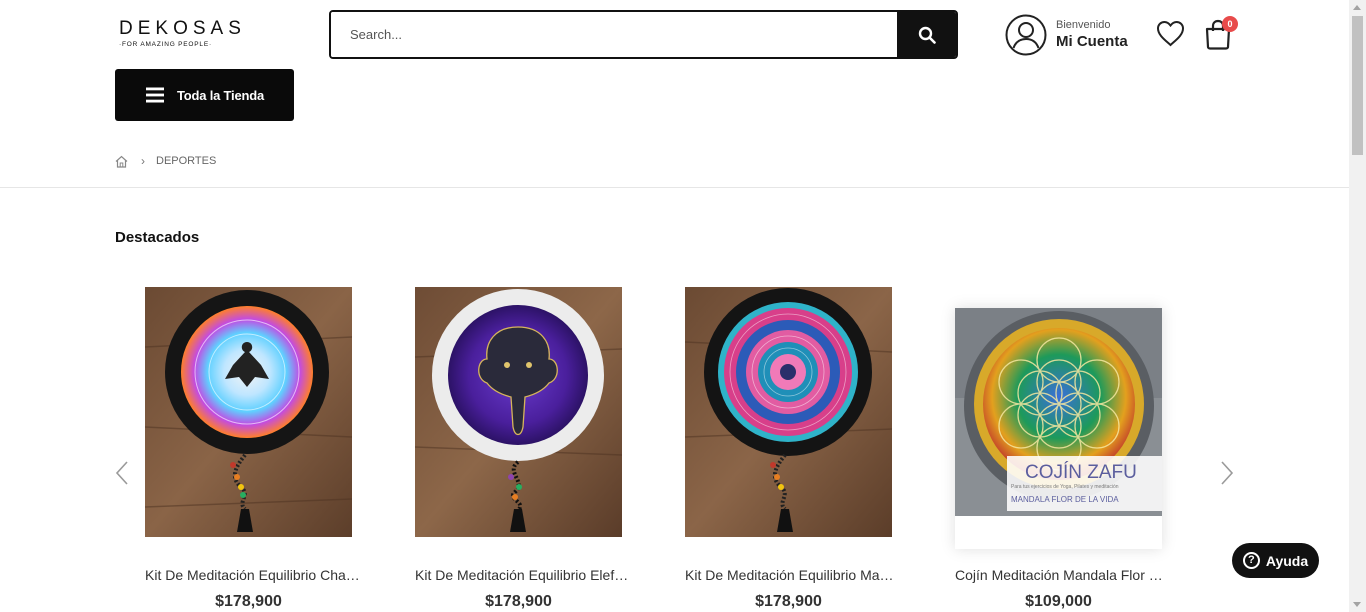 Image resolution: width=1366 pixels, height=612 pixels. I want to click on product-name: Kit De Meditación Equilibrio Mandala, so click(792, 575).